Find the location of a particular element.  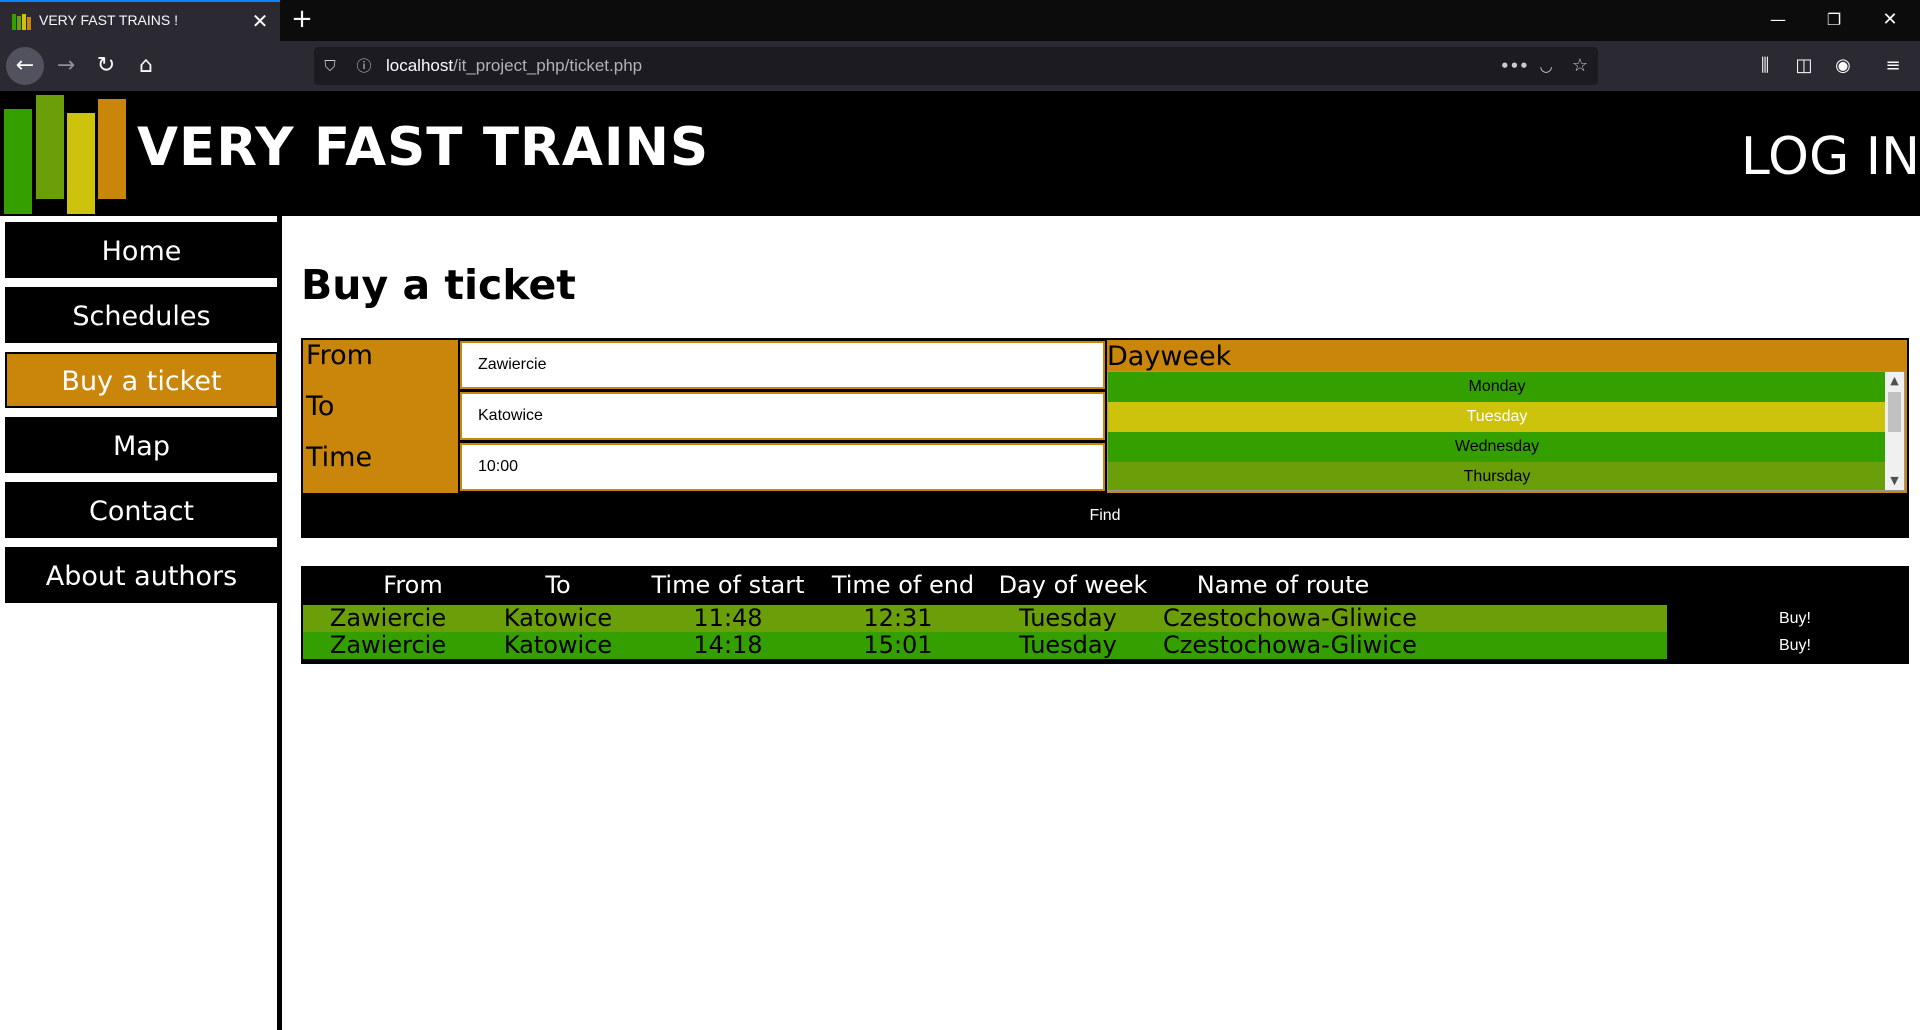

header-route-name: Name of route is located at coordinates (1283, 585).